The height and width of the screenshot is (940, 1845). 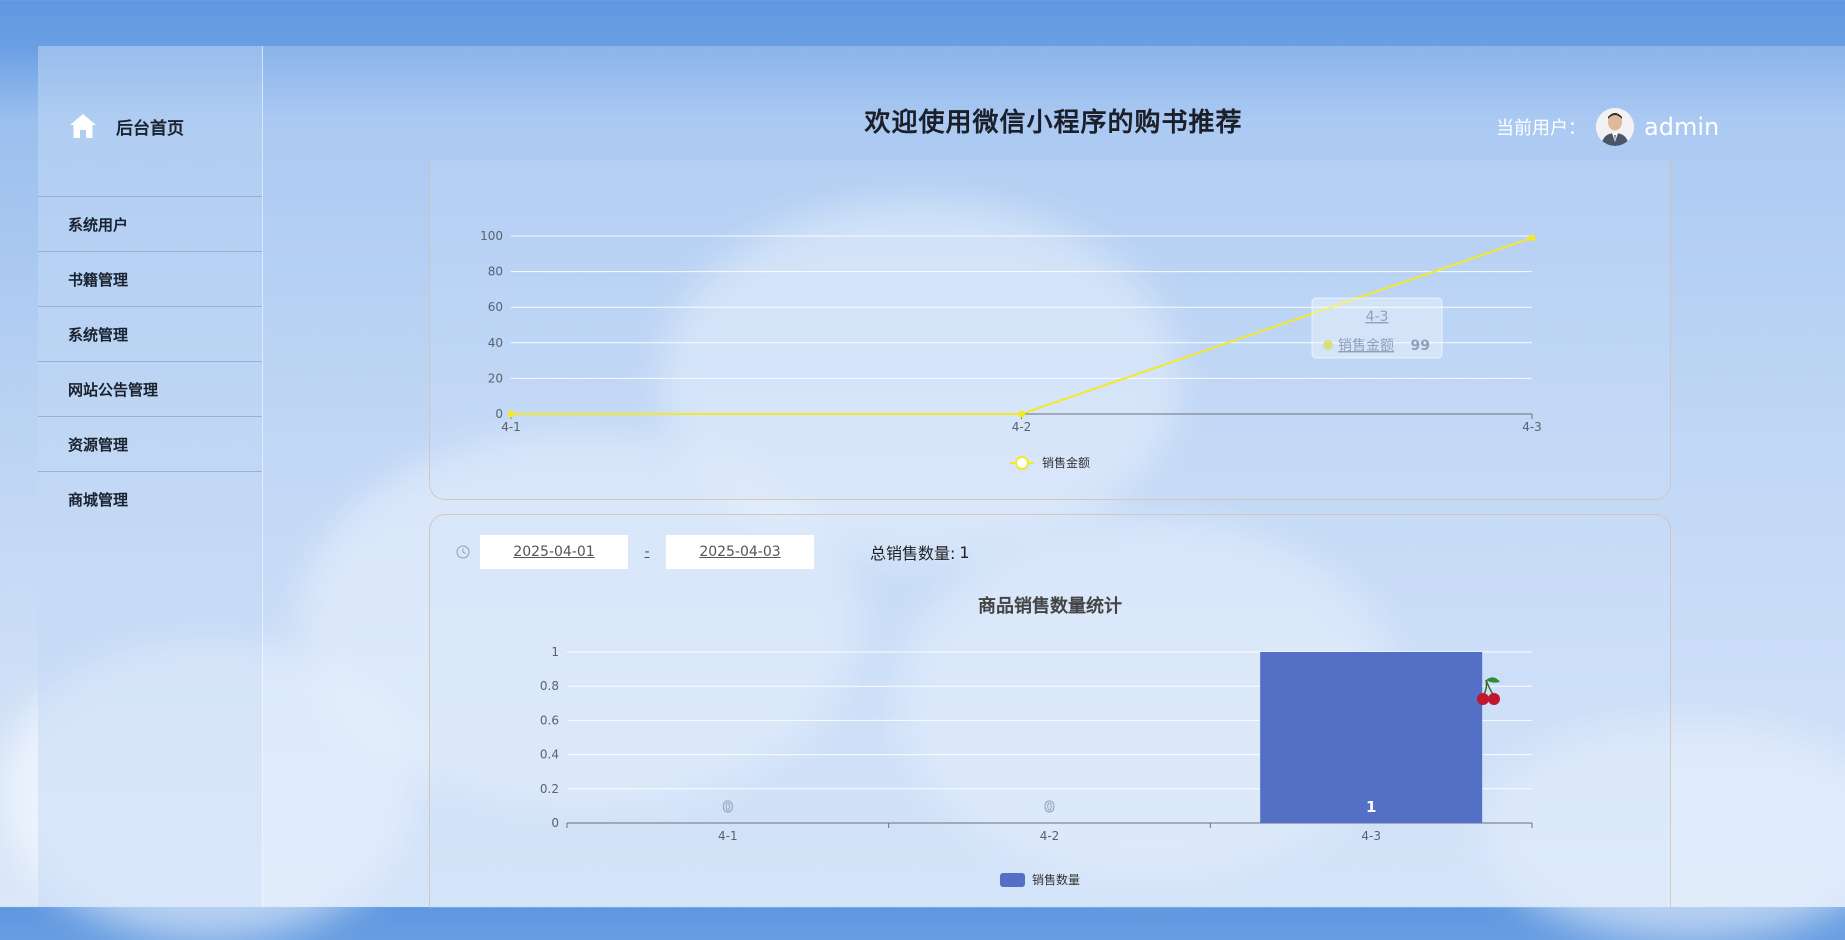 I want to click on y-tick-label: 0.2, so click(x=549, y=789).